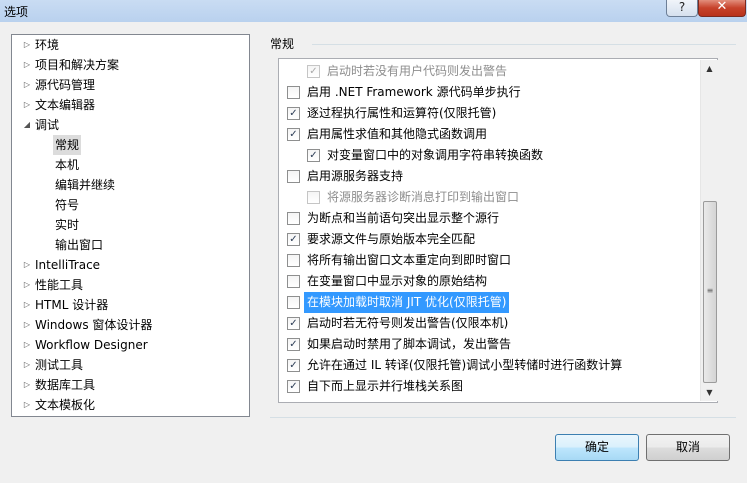  I want to click on tree-item-label: 常规, so click(67, 145).